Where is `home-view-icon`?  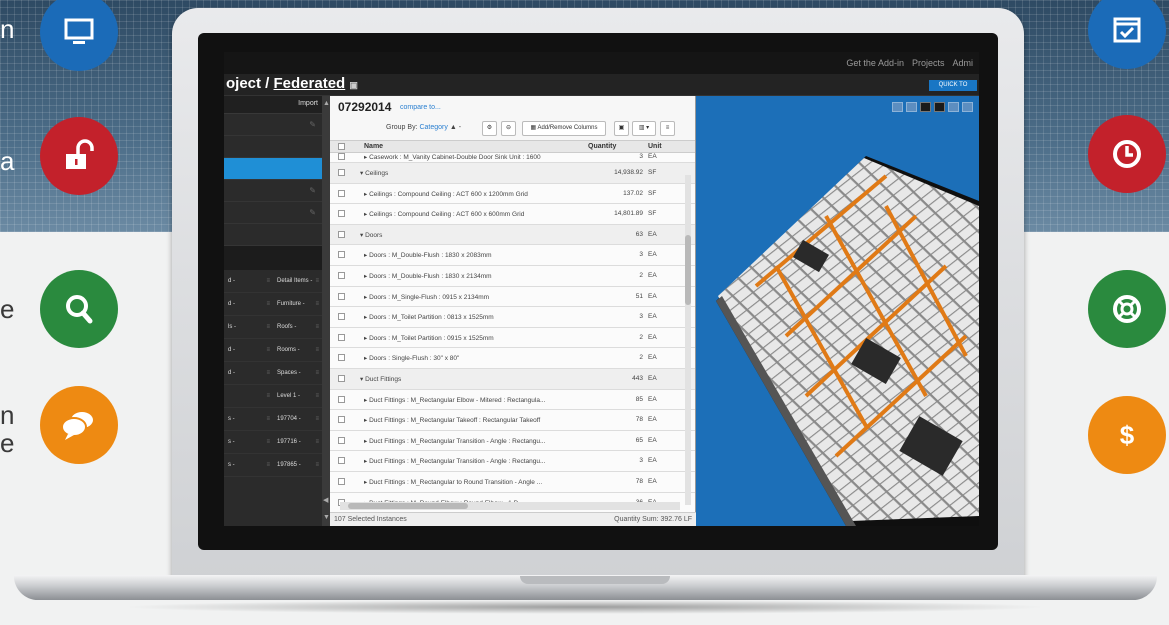
home-view-icon is located at coordinates (897, 107).